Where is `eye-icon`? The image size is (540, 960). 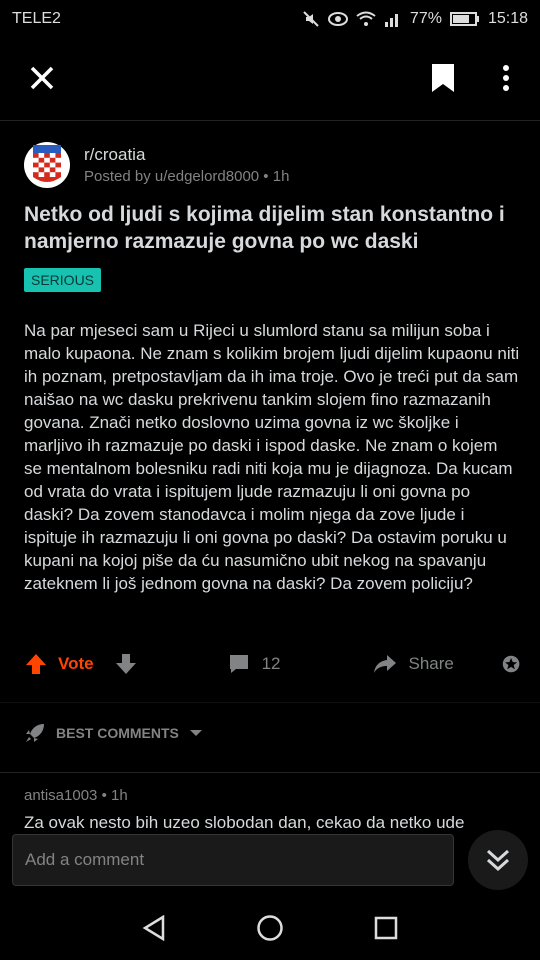 eye-icon is located at coordinates (337, 19).